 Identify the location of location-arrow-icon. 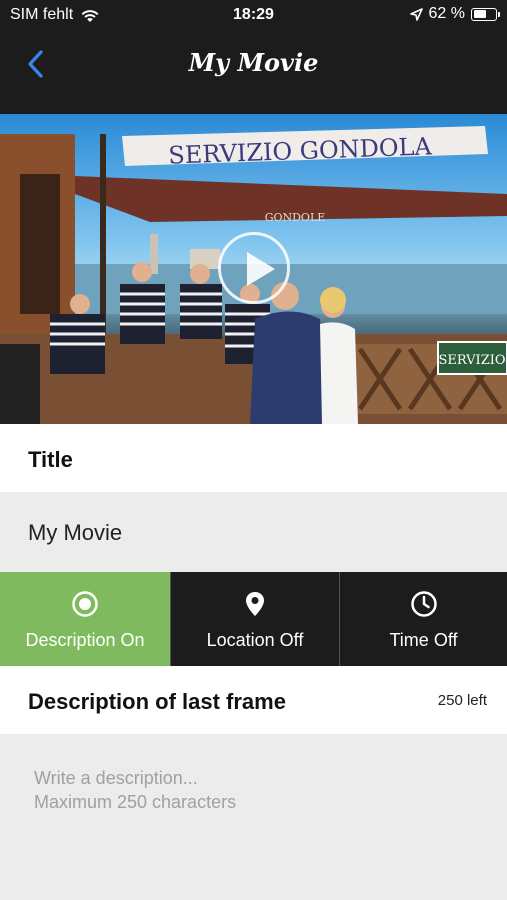
(416, 14).